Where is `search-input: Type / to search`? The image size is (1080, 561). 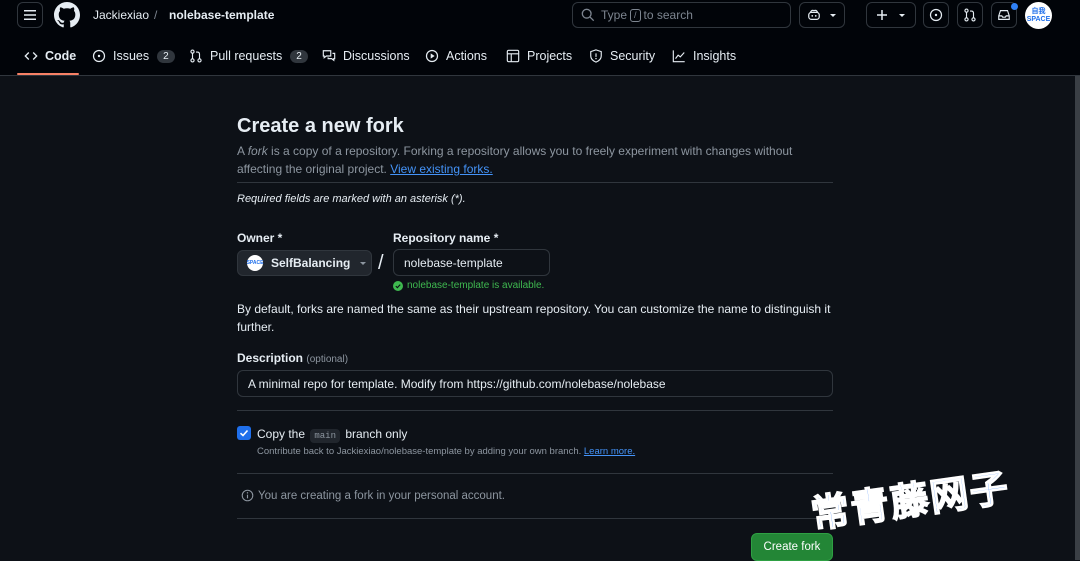
search-input: Type / to search is located at coordinates (681, 15).